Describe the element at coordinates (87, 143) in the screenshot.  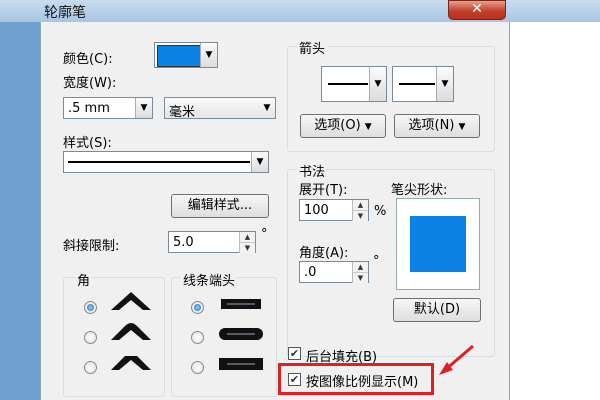
I see `style-label: 样式(S):` at that location.